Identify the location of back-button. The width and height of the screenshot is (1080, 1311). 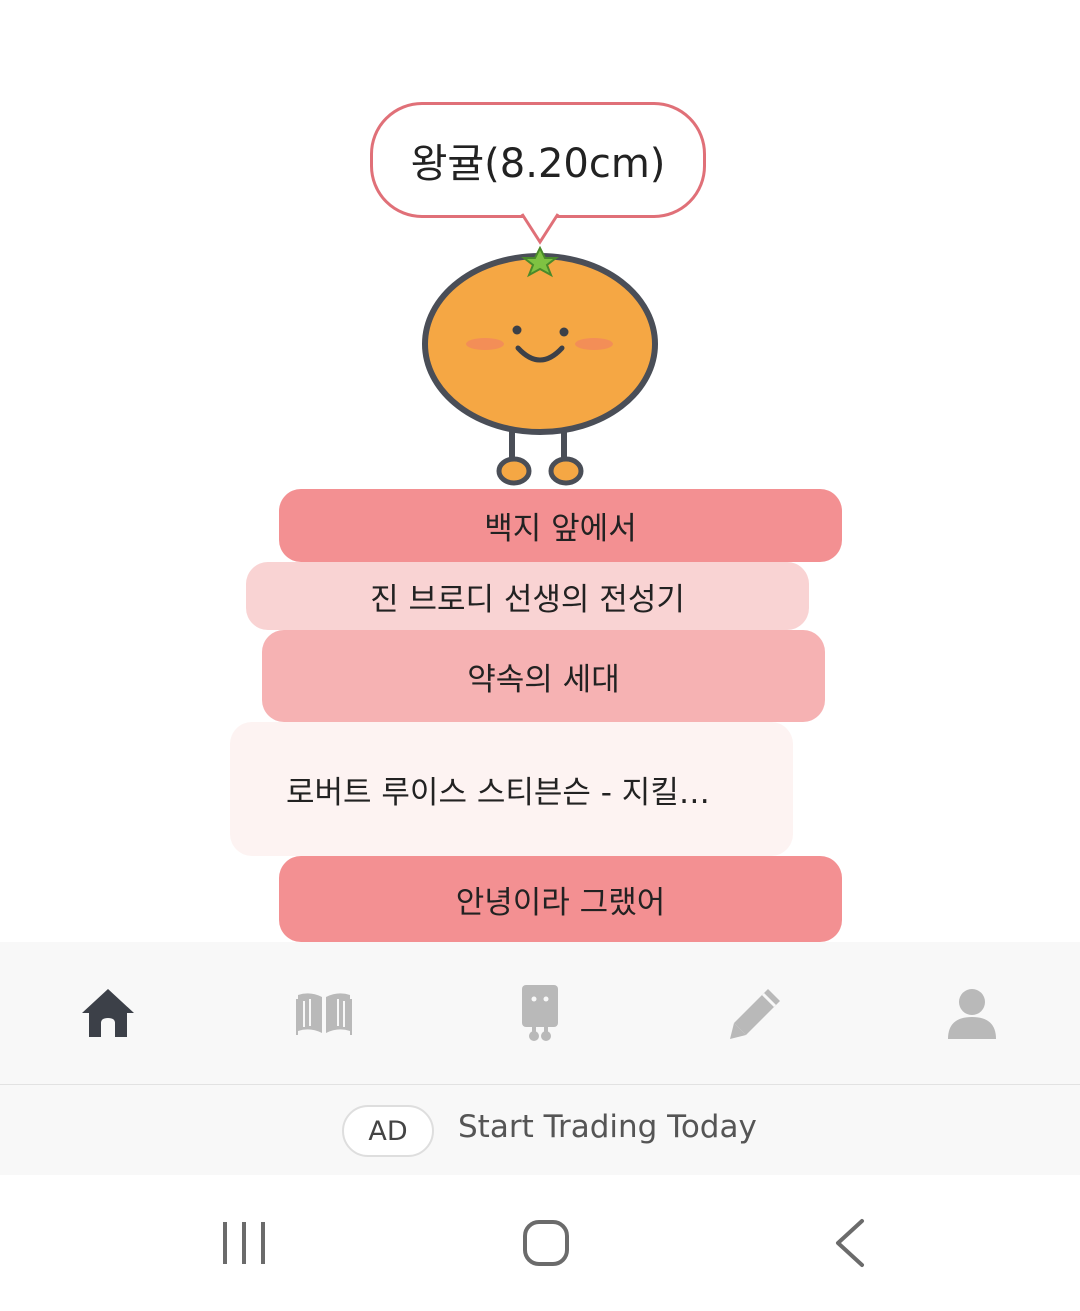
(850, 1243).